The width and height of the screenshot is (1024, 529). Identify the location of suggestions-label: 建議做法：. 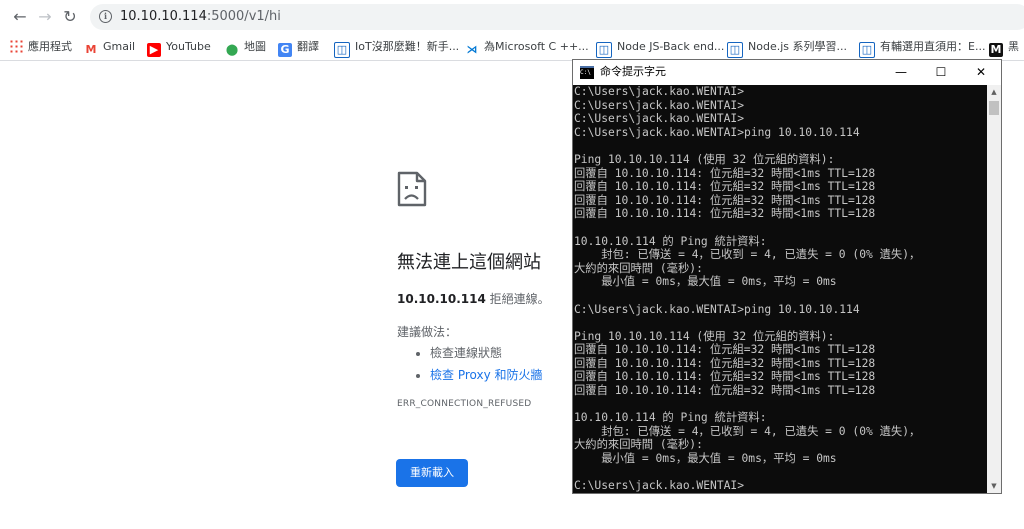
(427, 332).